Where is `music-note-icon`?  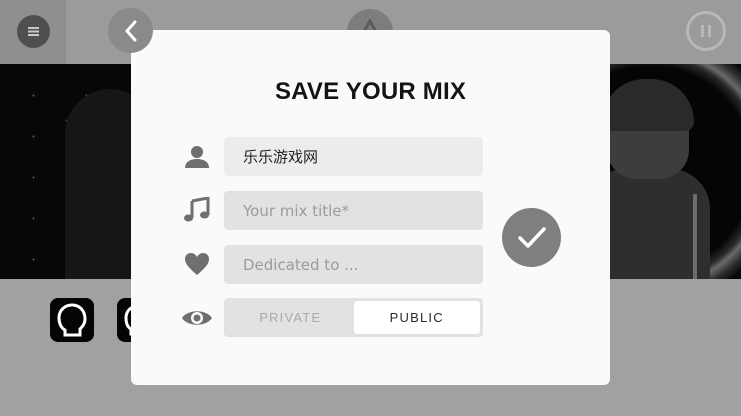 music-note-icon is located at coordinates (197, 210).